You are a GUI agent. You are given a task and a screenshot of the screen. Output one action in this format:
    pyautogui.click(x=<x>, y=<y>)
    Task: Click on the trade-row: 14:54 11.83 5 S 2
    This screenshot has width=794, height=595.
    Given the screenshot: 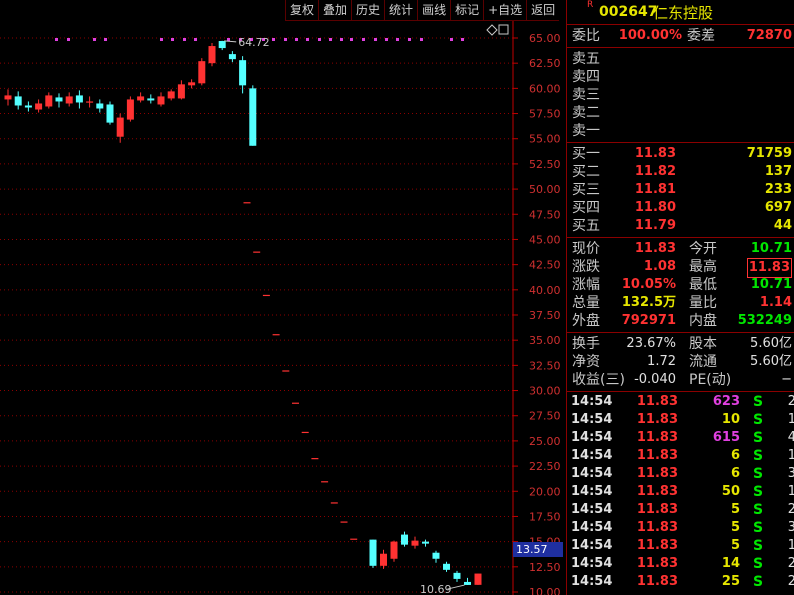 What is the action you would take?
    pyautogui.click(x=680, y=510)
    